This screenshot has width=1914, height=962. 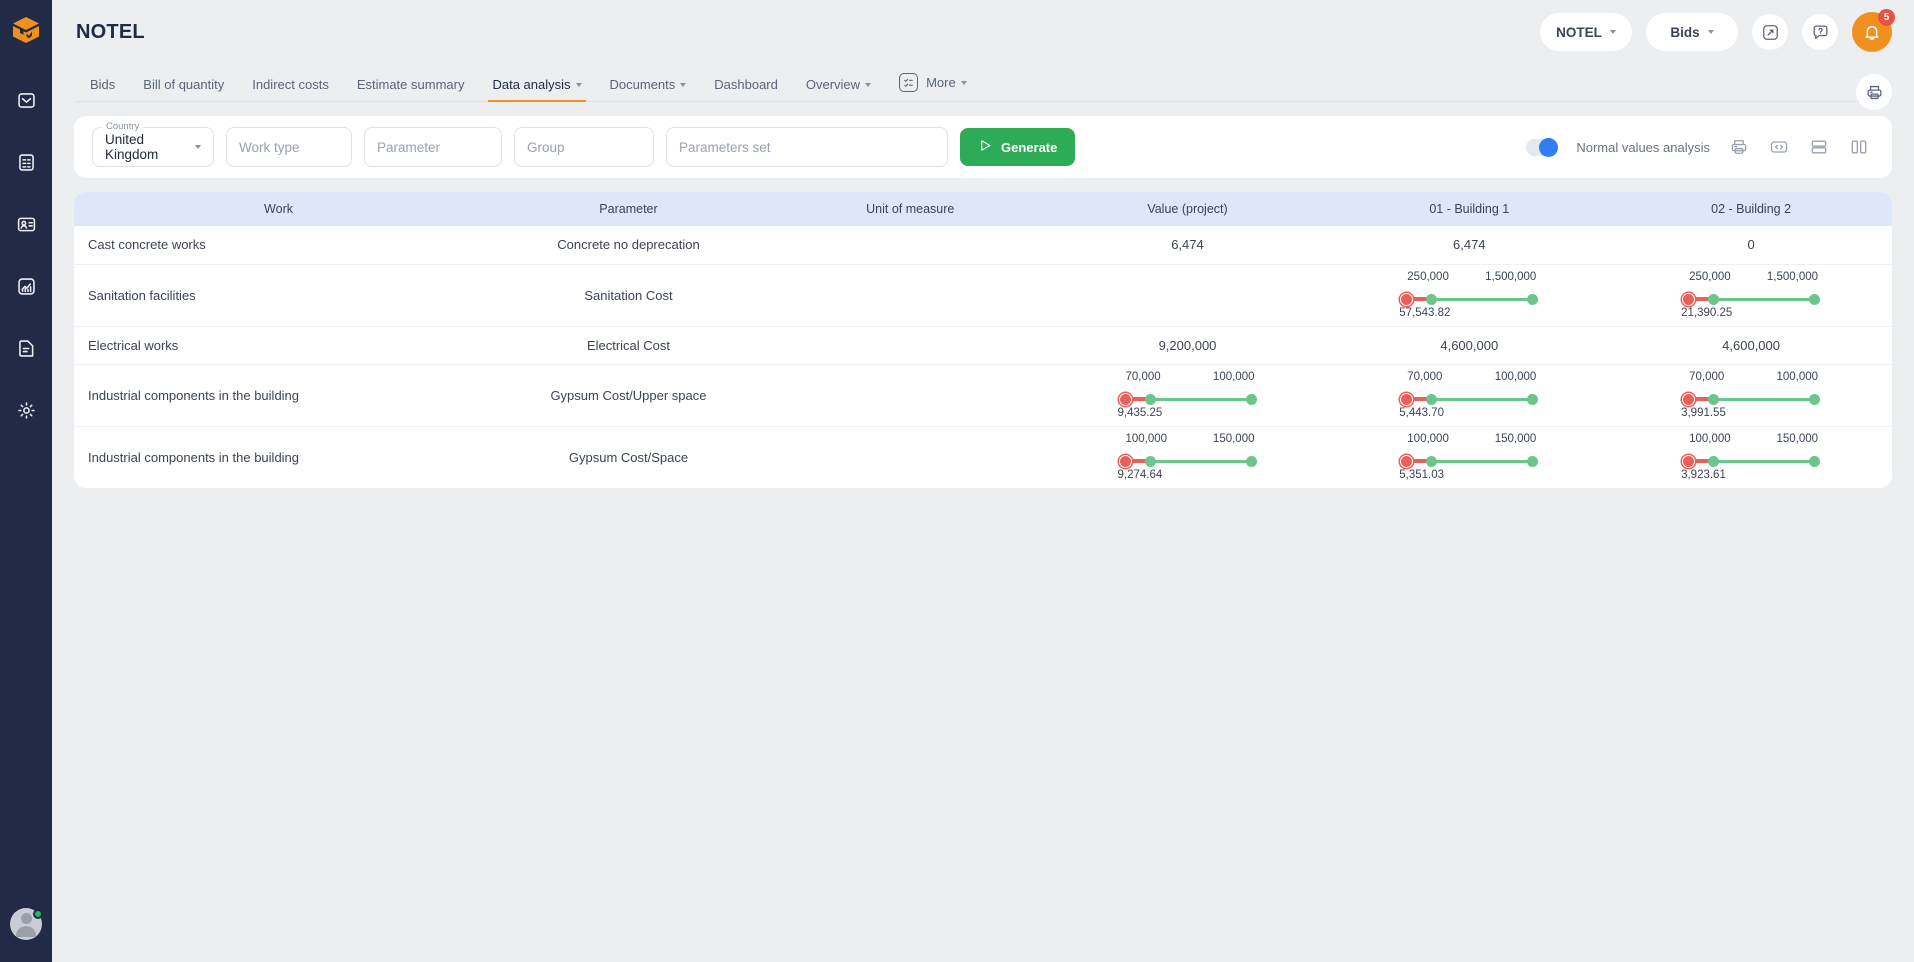 I want to click on country-select: Country United Kingdom, so click(x=153, y=144).